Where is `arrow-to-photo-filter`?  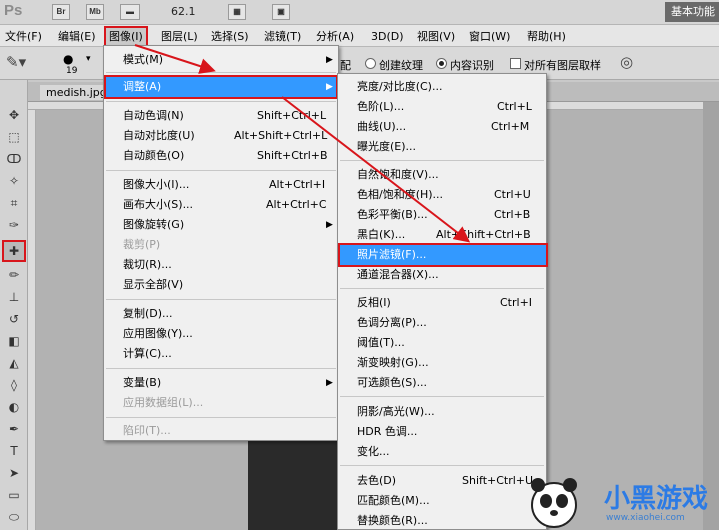 arrow-to-photo-filter is located at coordinates (376, 169).